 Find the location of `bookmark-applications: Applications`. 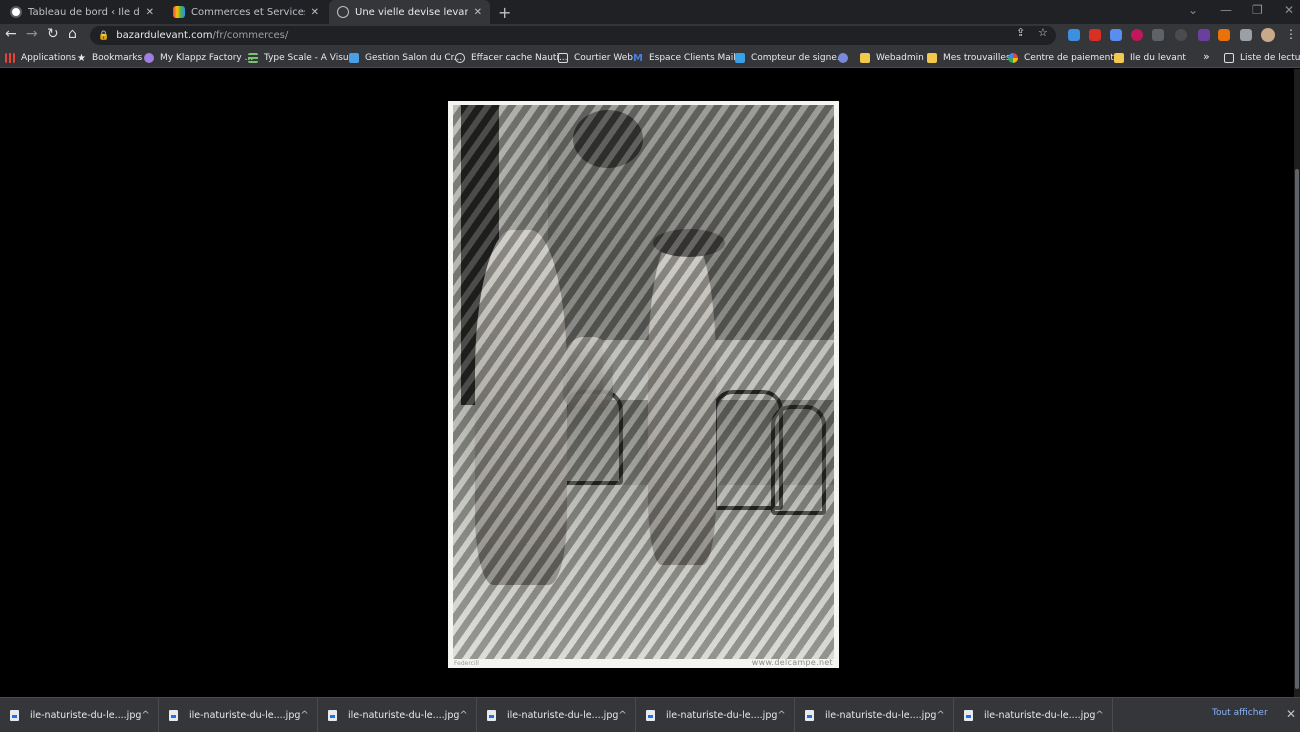

bookmark-applications: Applications is located at coordinates (40, 57).